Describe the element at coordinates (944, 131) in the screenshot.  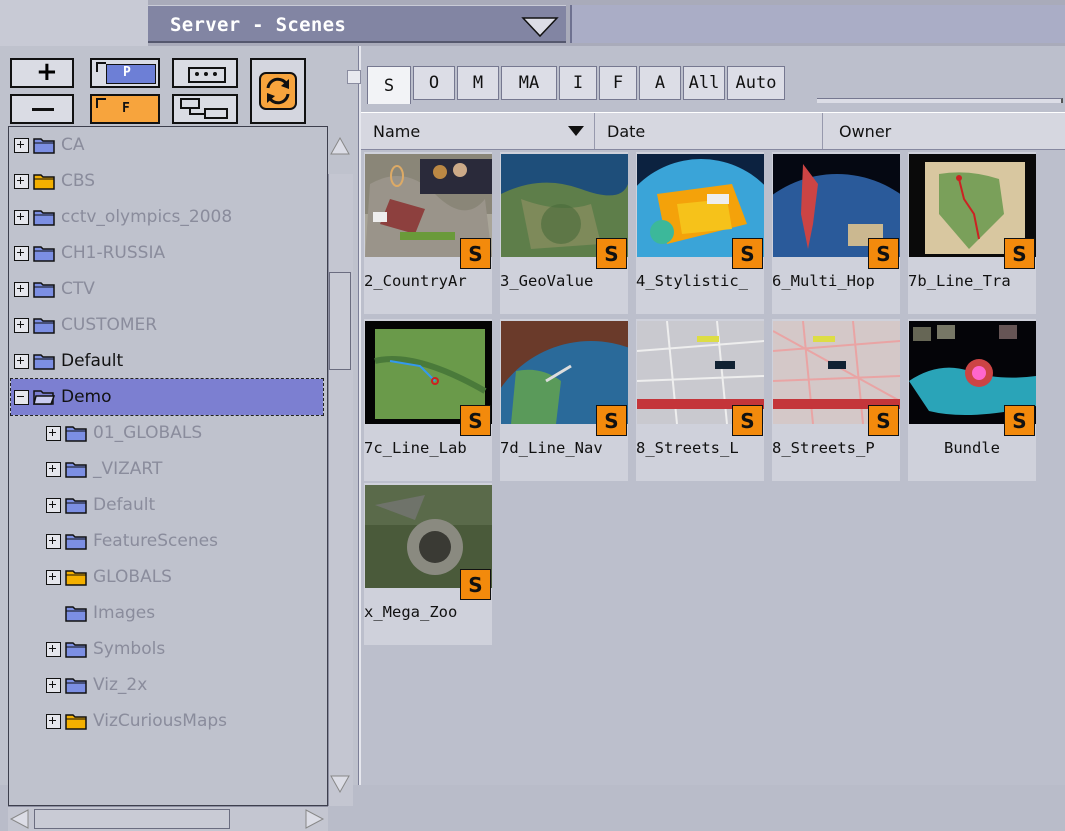
I see `column-owner: Owner` at that location.